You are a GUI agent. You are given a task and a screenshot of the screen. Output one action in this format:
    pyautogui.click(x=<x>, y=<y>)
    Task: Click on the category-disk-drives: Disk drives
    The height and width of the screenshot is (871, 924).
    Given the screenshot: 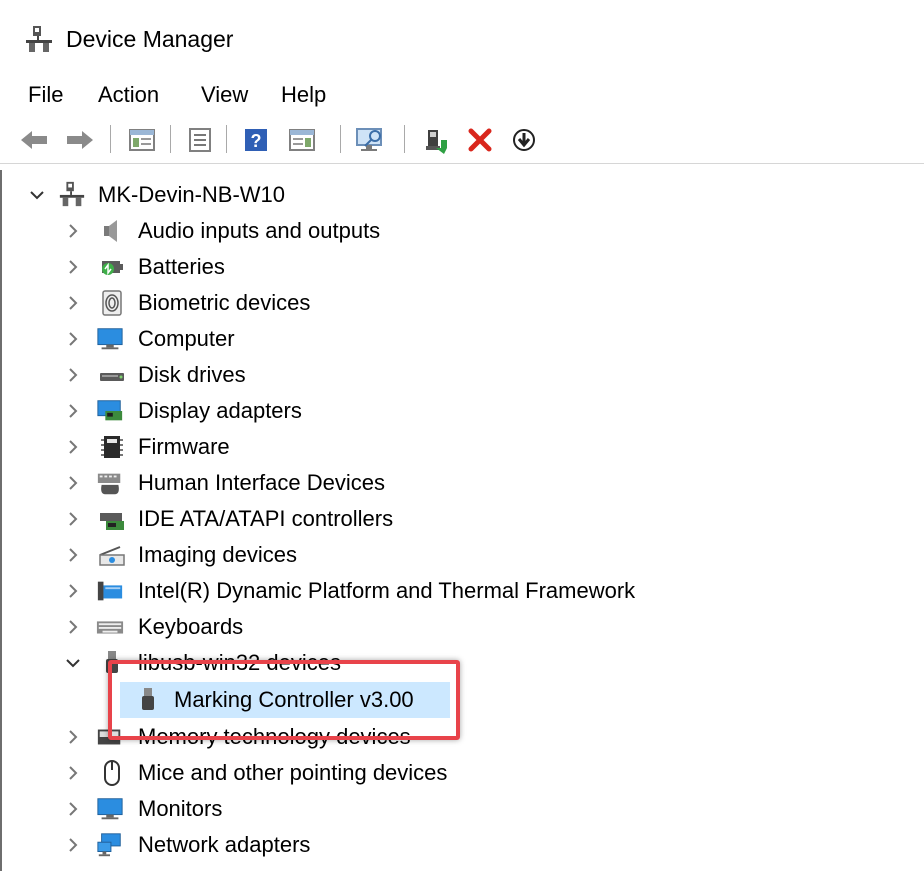 What is the action you would take?
    pyautogui.click(x=452, y=375)
    